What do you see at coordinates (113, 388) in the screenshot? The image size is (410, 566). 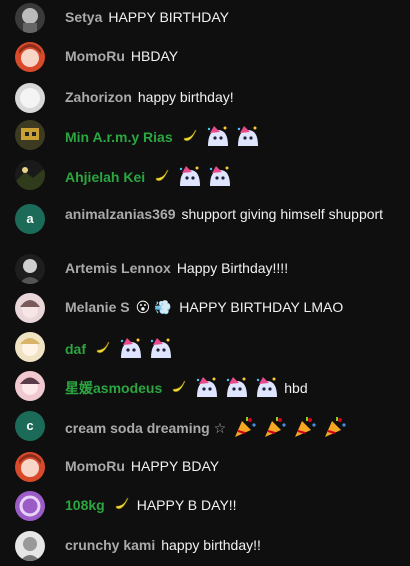 I see `author-name: 星媛asmodeus` at bounding box center [113, 388].